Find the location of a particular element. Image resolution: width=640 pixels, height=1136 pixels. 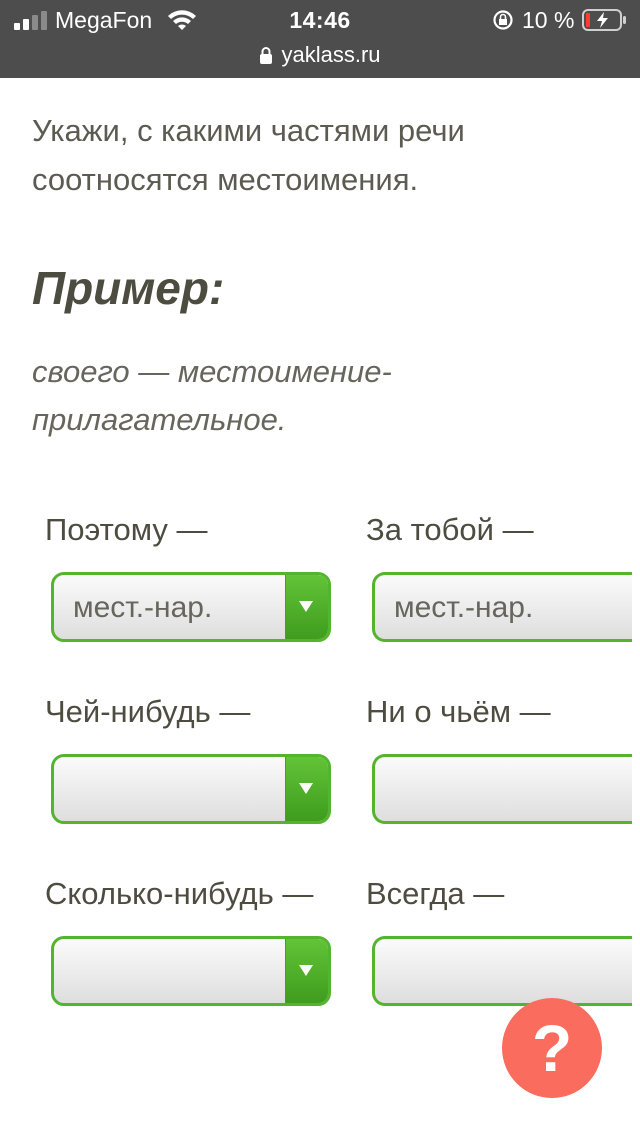

item-label: За тобой — is located at coordinates (450, 529).